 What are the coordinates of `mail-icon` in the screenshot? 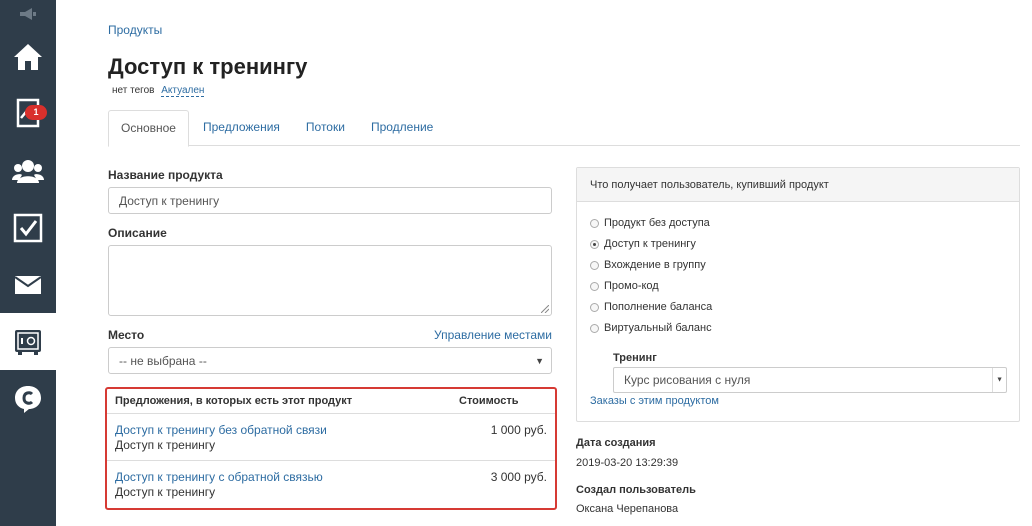 It's located at (28, 284).